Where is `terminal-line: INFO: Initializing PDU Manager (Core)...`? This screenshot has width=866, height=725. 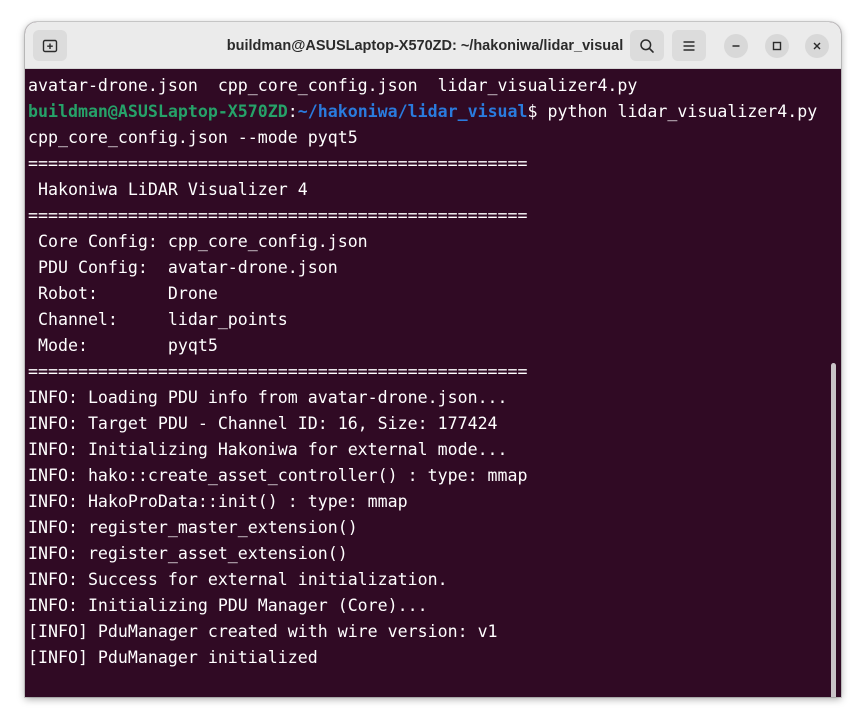 terminal-line: INFO: Initializing PDU Manager (Core)... is located at coordinates (228, 605).